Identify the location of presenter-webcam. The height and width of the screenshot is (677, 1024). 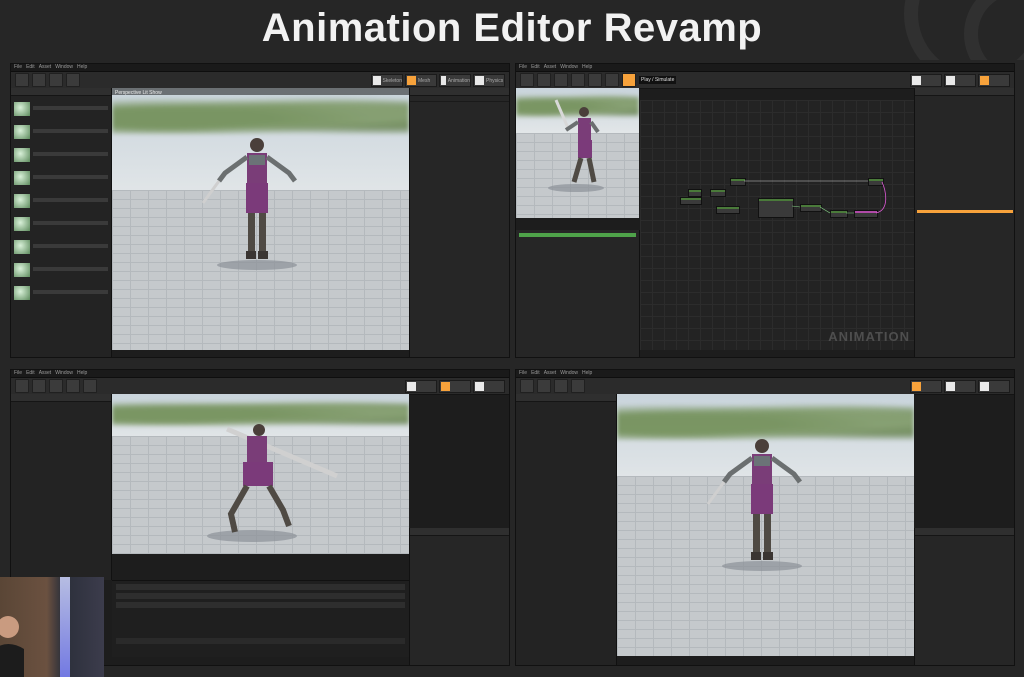
(52, 627).